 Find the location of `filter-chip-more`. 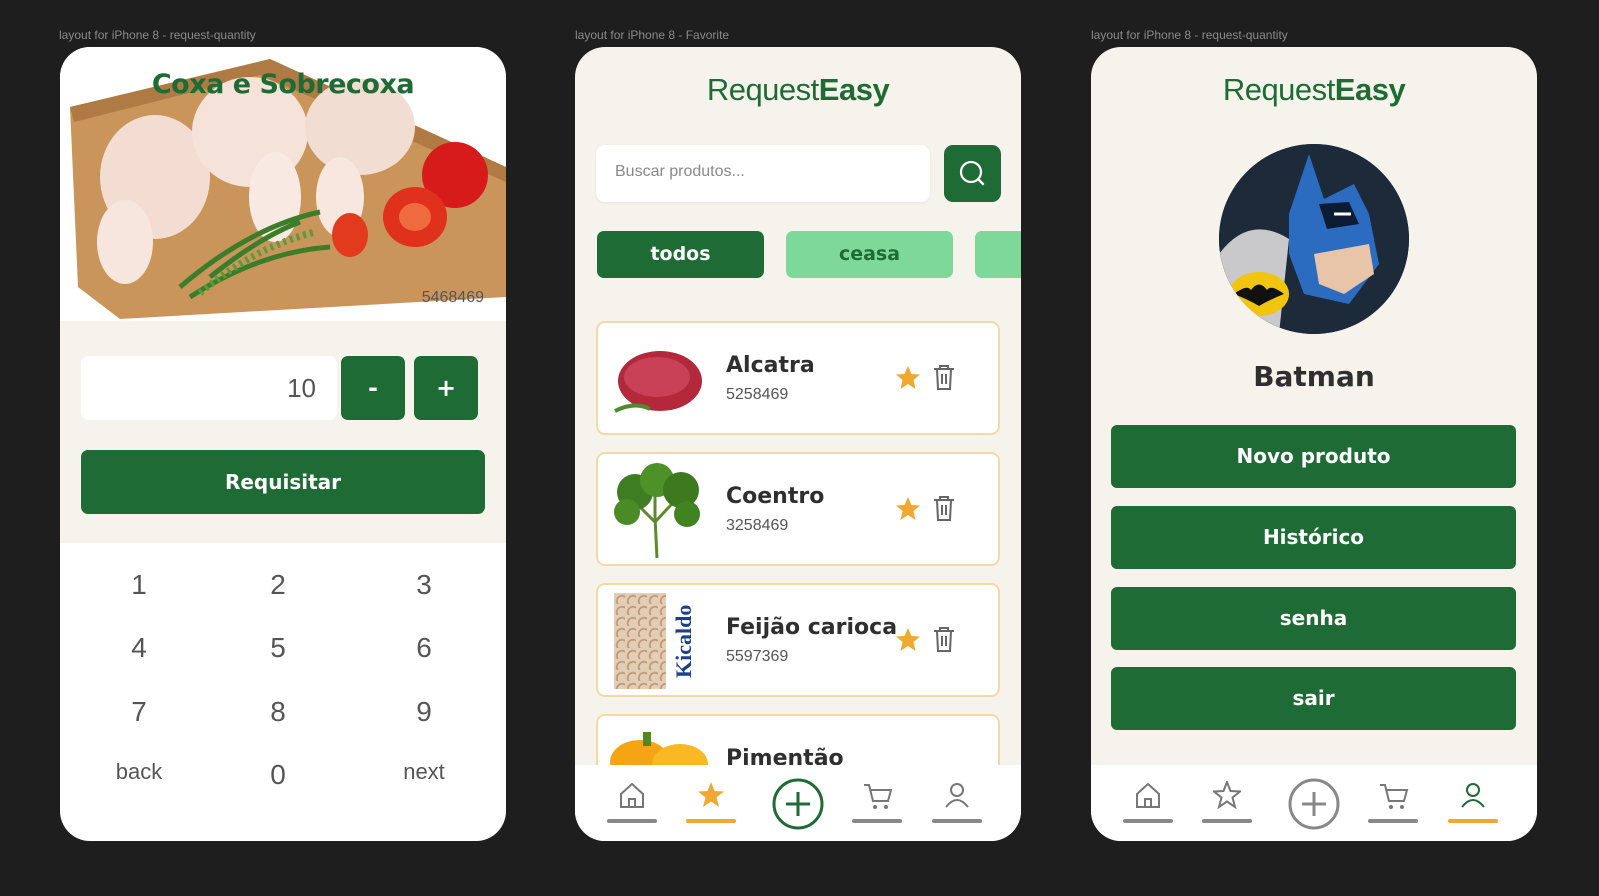

filter-chip-more is located at coordinates (998, 254).